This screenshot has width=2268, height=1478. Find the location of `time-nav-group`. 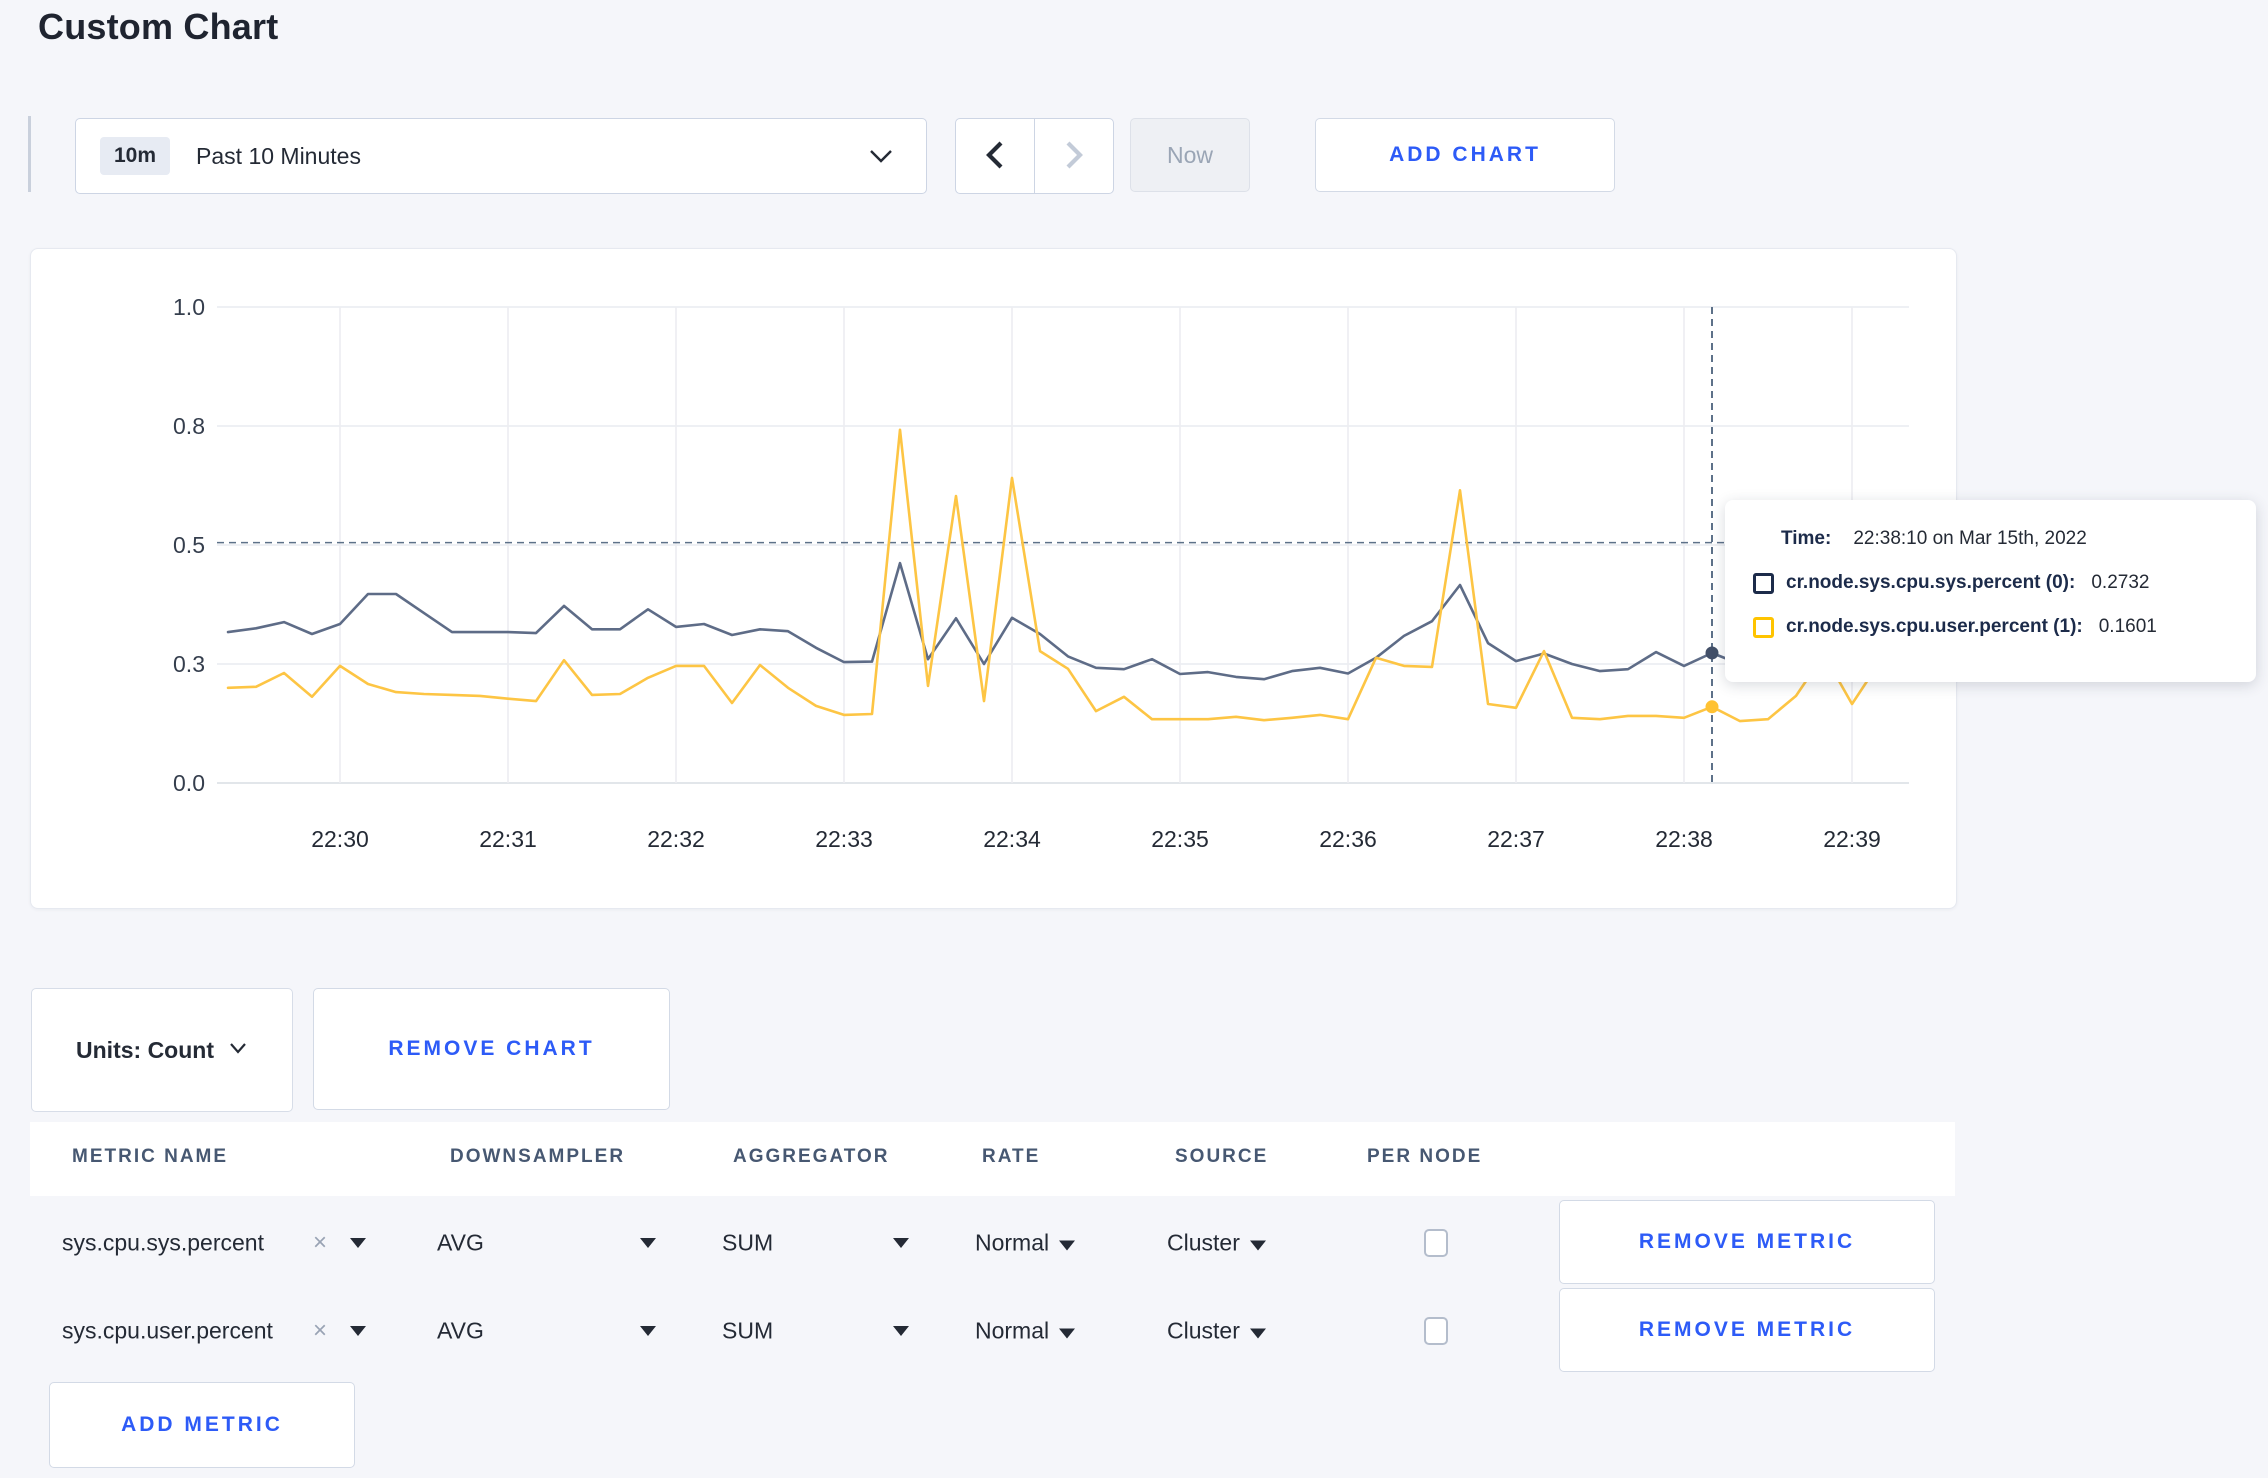

time-nav-group is located at coordinates (1034, 156).